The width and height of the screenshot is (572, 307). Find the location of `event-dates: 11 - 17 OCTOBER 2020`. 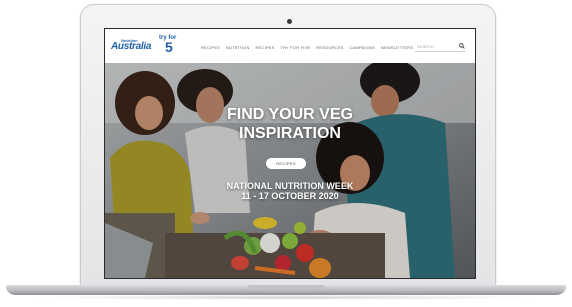

event-dates: 11 - 17 OCTOBER 2020 is located at coordinates (290, 196).